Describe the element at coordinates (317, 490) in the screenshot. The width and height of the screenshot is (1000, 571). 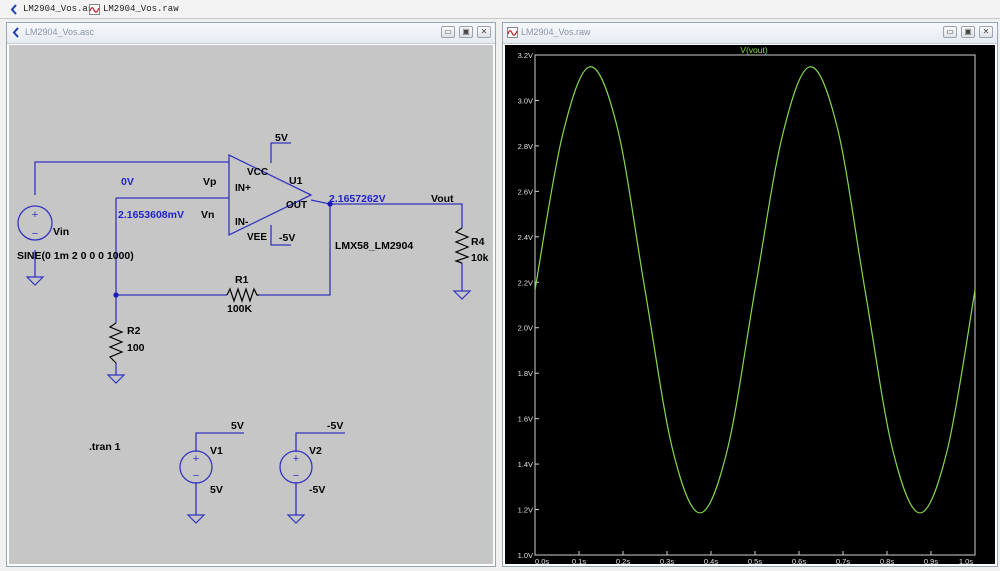
I see `source-v2-value: -5V` at that location.